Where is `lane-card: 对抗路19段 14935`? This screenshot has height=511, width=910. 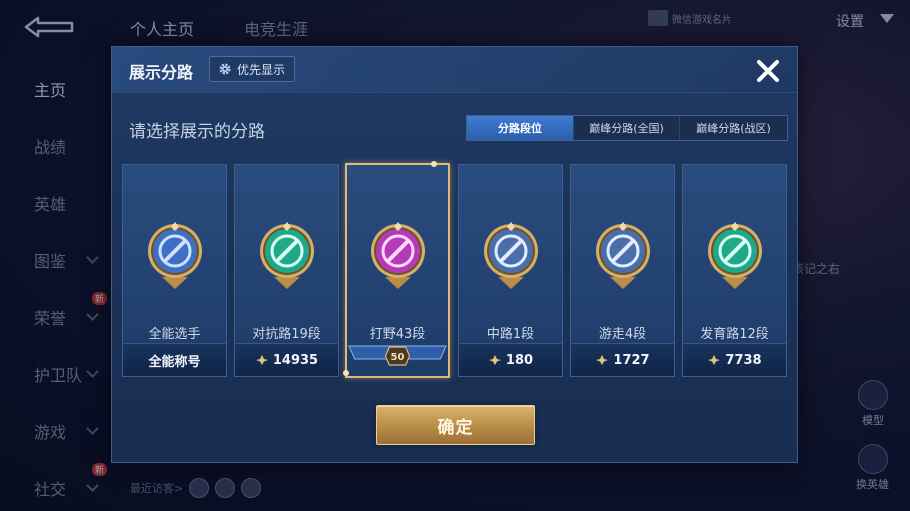 lane-card: 对抗路19段 14935 is located at coordinates (286, 270).